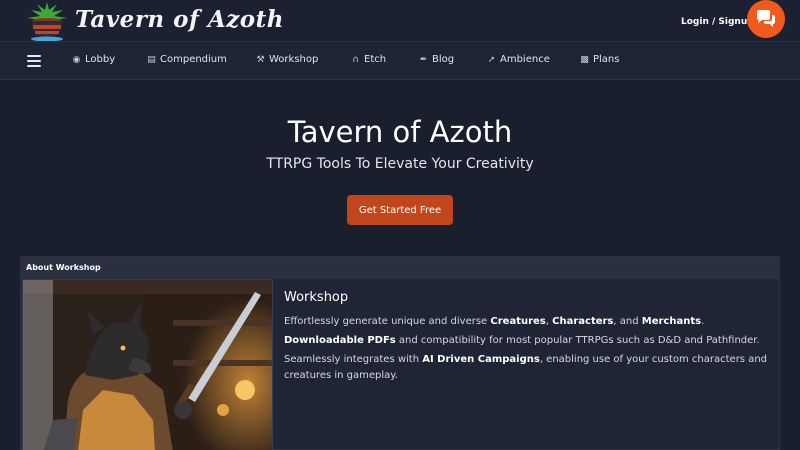 This screenshot has width=800, height=450. Describe the element at coordinates (147, 364) in the screenshot. I see `werewolf-warrior-illustration` at that location.